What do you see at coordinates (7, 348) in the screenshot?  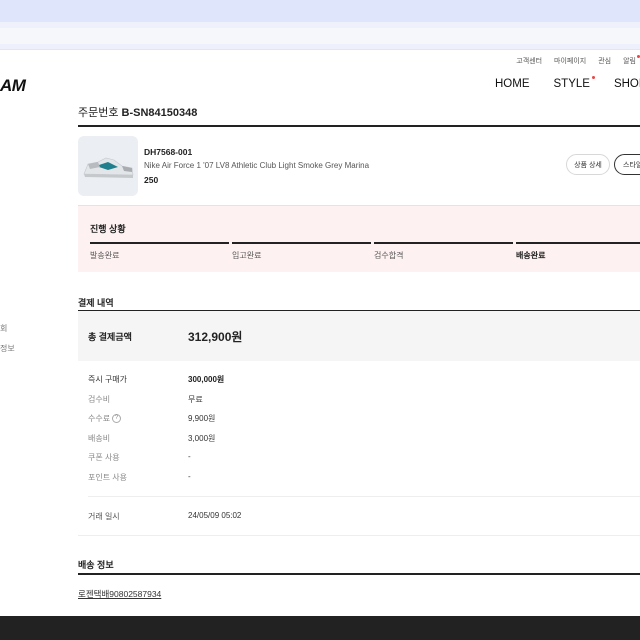 I see `sidebar-item-2: 정보` at bounding box center [7, 348].